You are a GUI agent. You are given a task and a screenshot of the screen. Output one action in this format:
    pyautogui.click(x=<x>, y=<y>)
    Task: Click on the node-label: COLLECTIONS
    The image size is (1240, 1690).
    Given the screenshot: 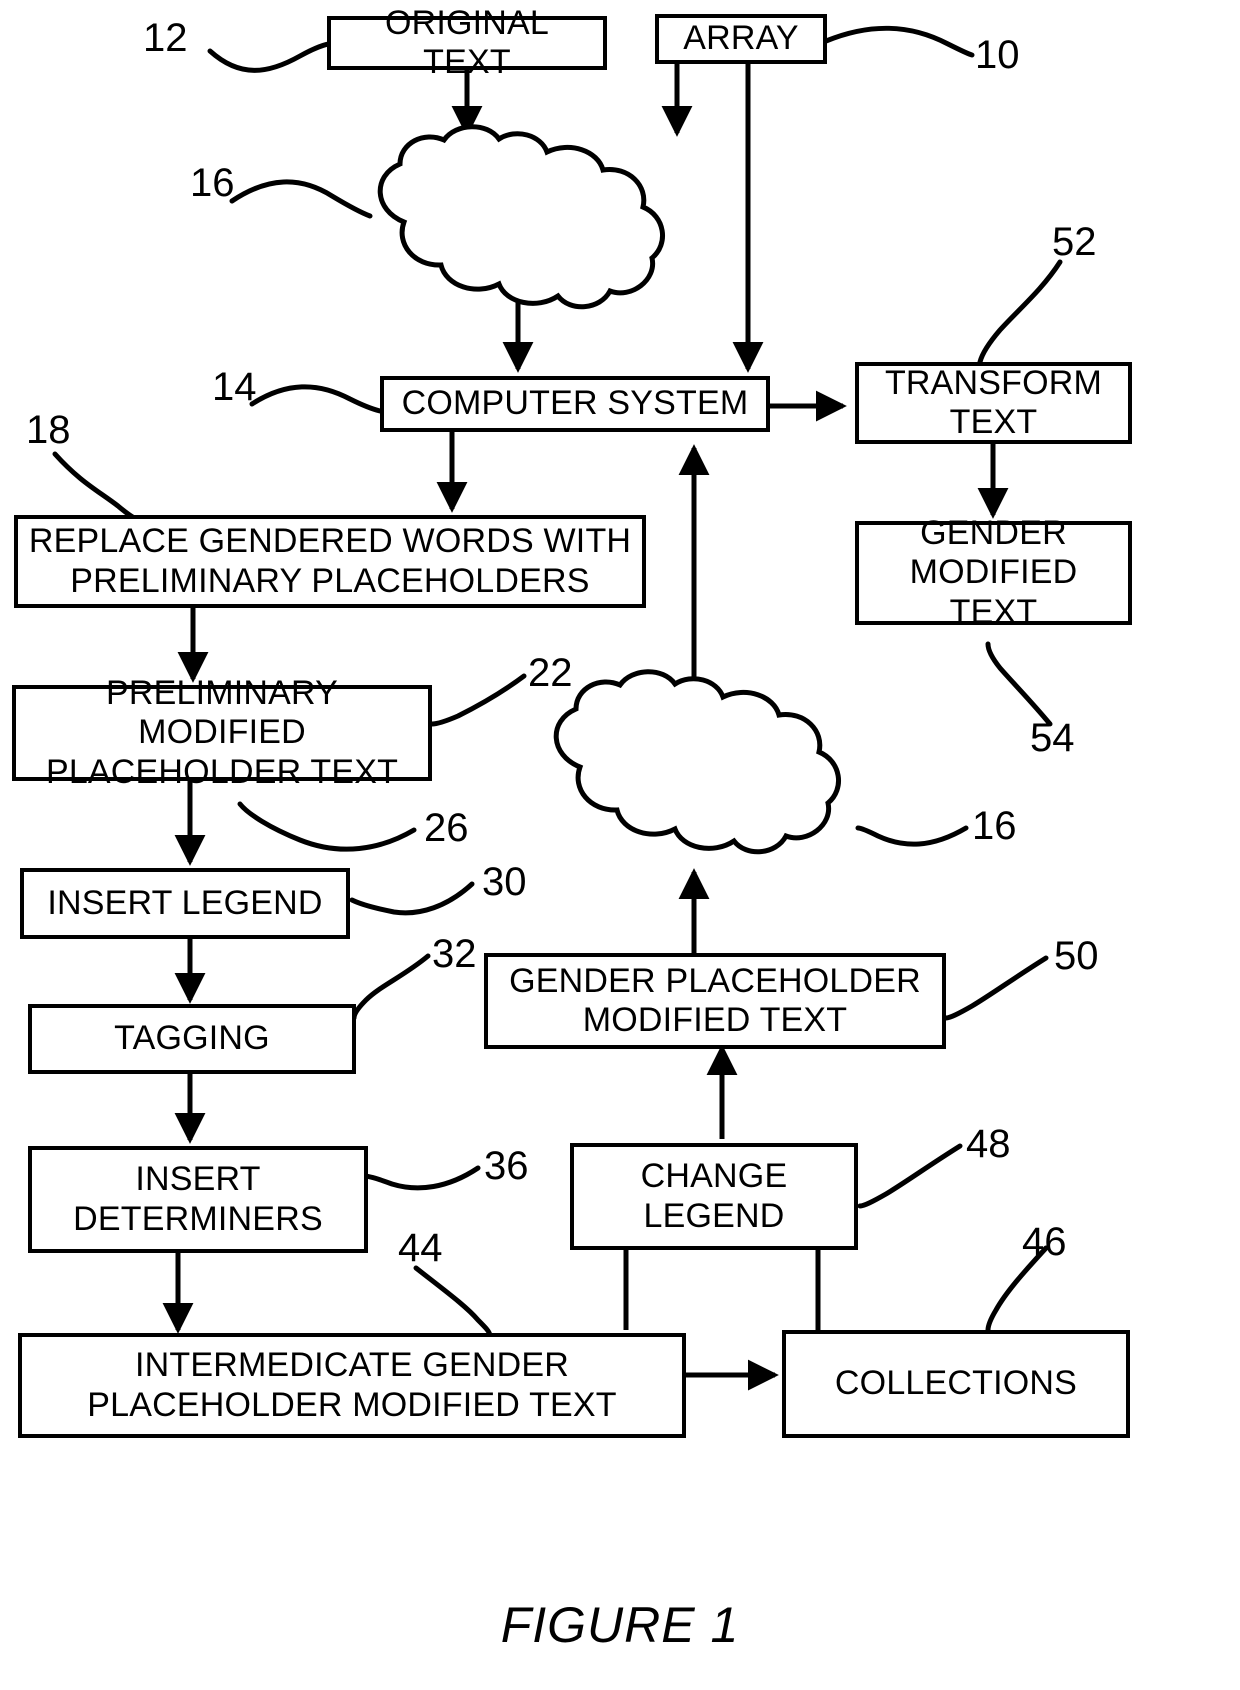 What is the action you would take?
    pyautogui.click(x=956, y=1383)
    